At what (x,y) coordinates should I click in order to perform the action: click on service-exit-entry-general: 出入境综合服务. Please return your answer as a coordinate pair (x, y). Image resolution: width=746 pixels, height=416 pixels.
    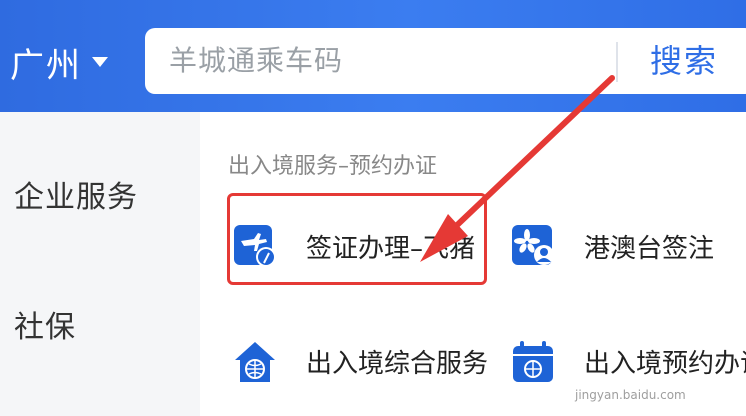
    Looking at the image, I should click on (360, 361).